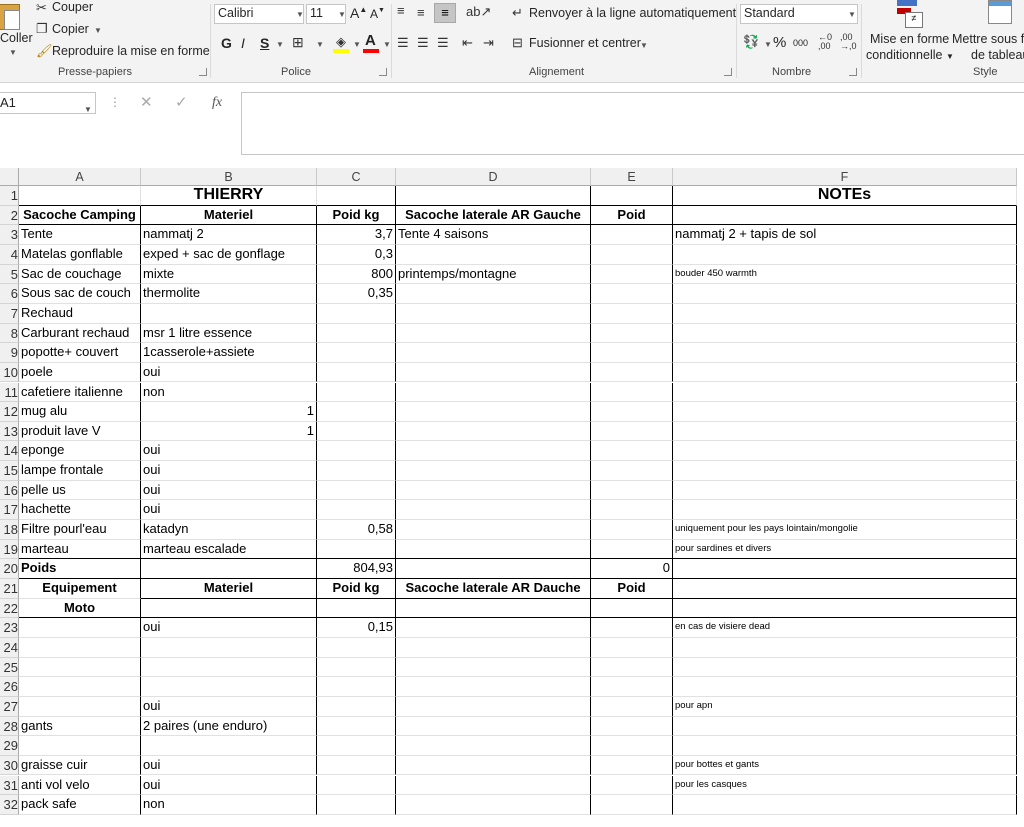  Describe the element at coordinates (632, 372) in the screenshot. I see `cell-e10` at that location.